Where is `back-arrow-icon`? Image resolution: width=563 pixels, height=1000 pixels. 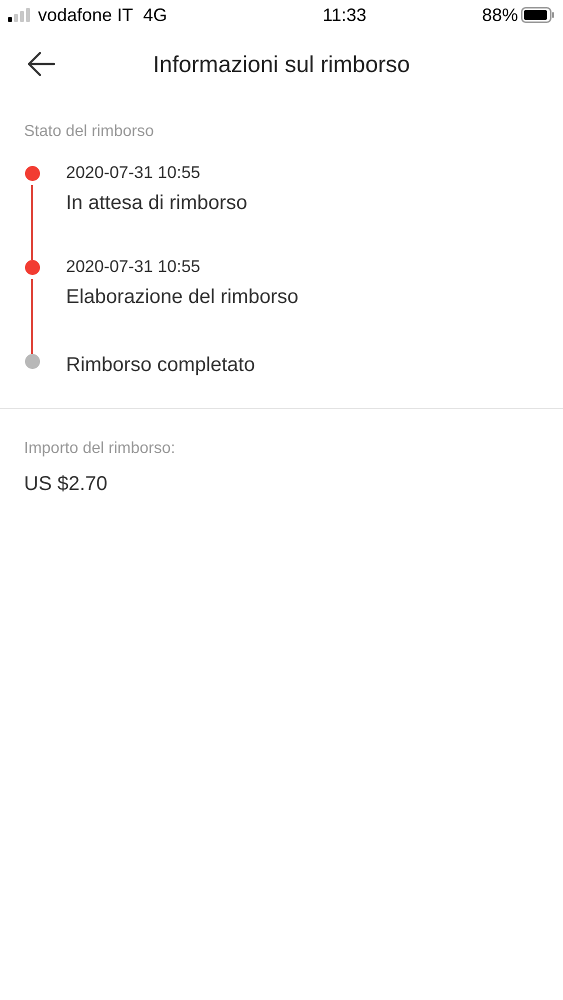 back-arrow-icon is located at coordinates (41, 64).